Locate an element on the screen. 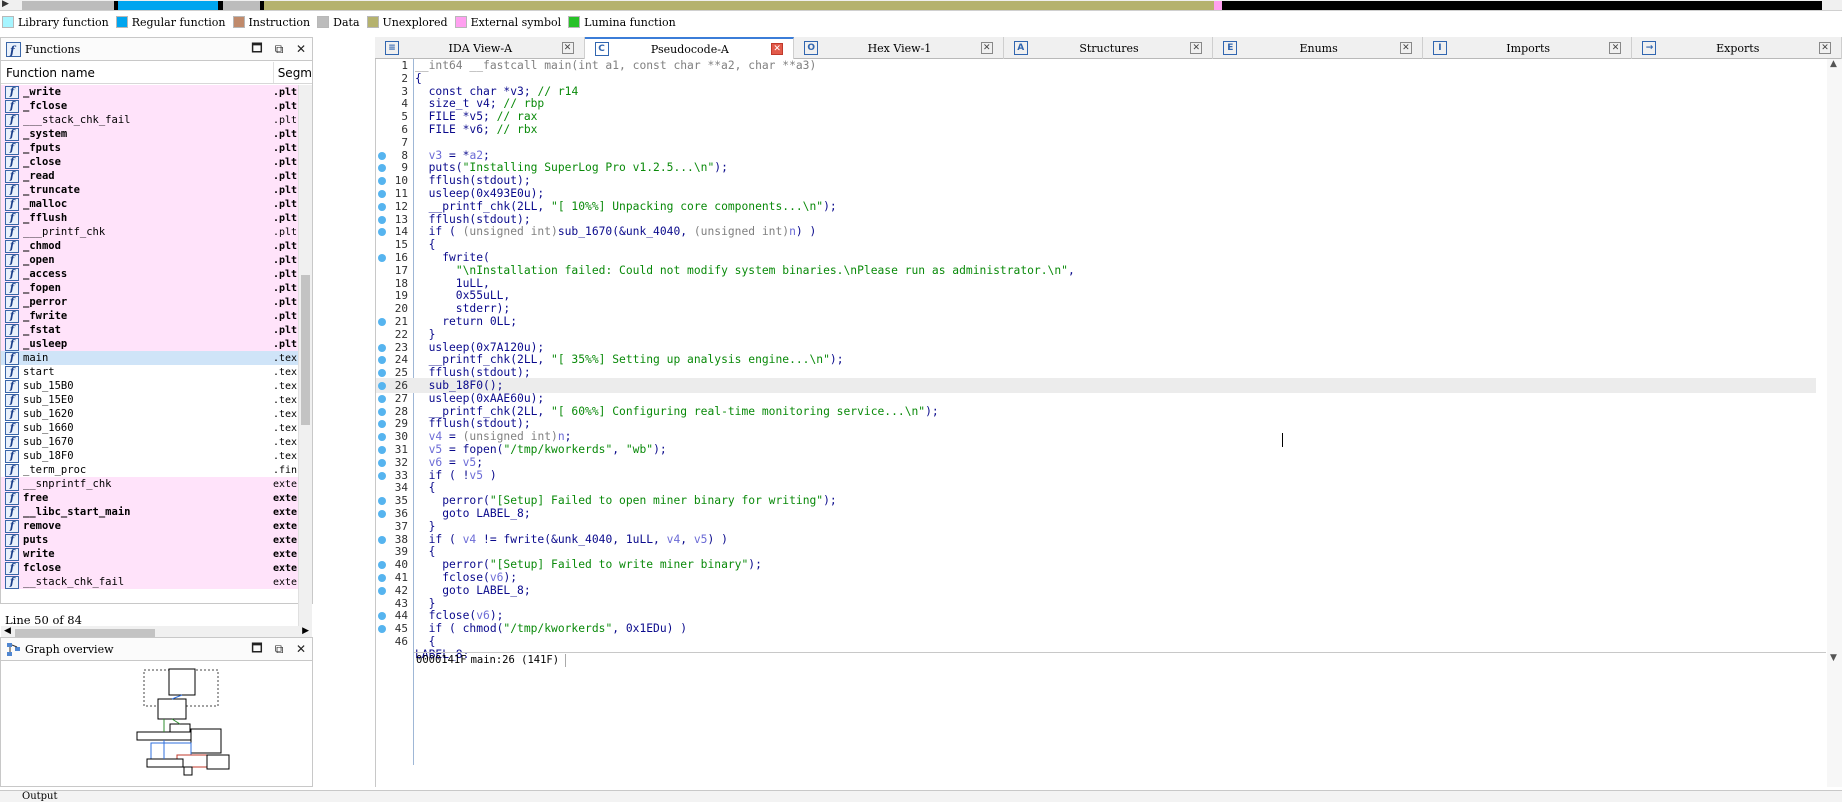  tab-ida-view-a: ≡ IDA View-A ✕ is located at coordinates (480, 48).